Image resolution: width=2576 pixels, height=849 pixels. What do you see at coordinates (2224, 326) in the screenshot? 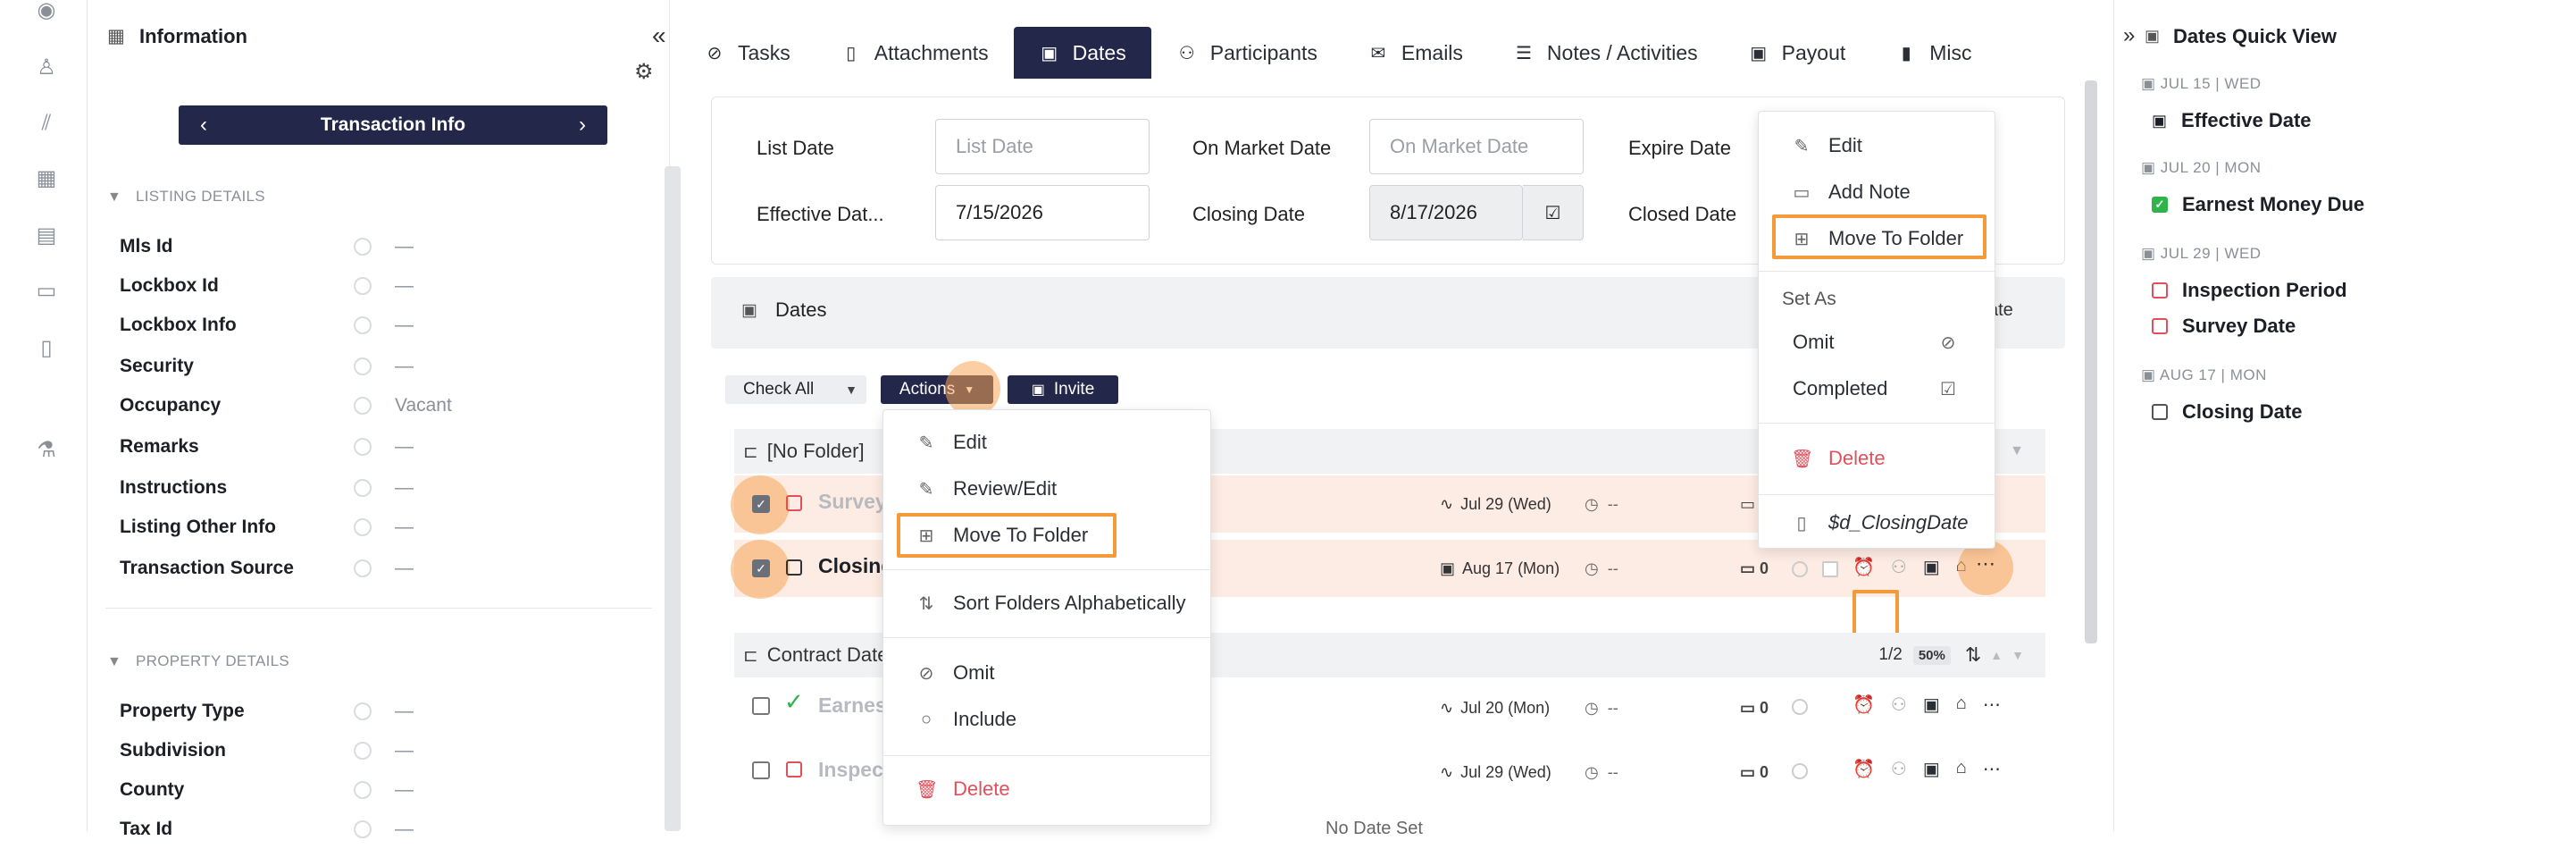
I see `quick-view-item: Survey Date` at bounding box center [2224, 326].